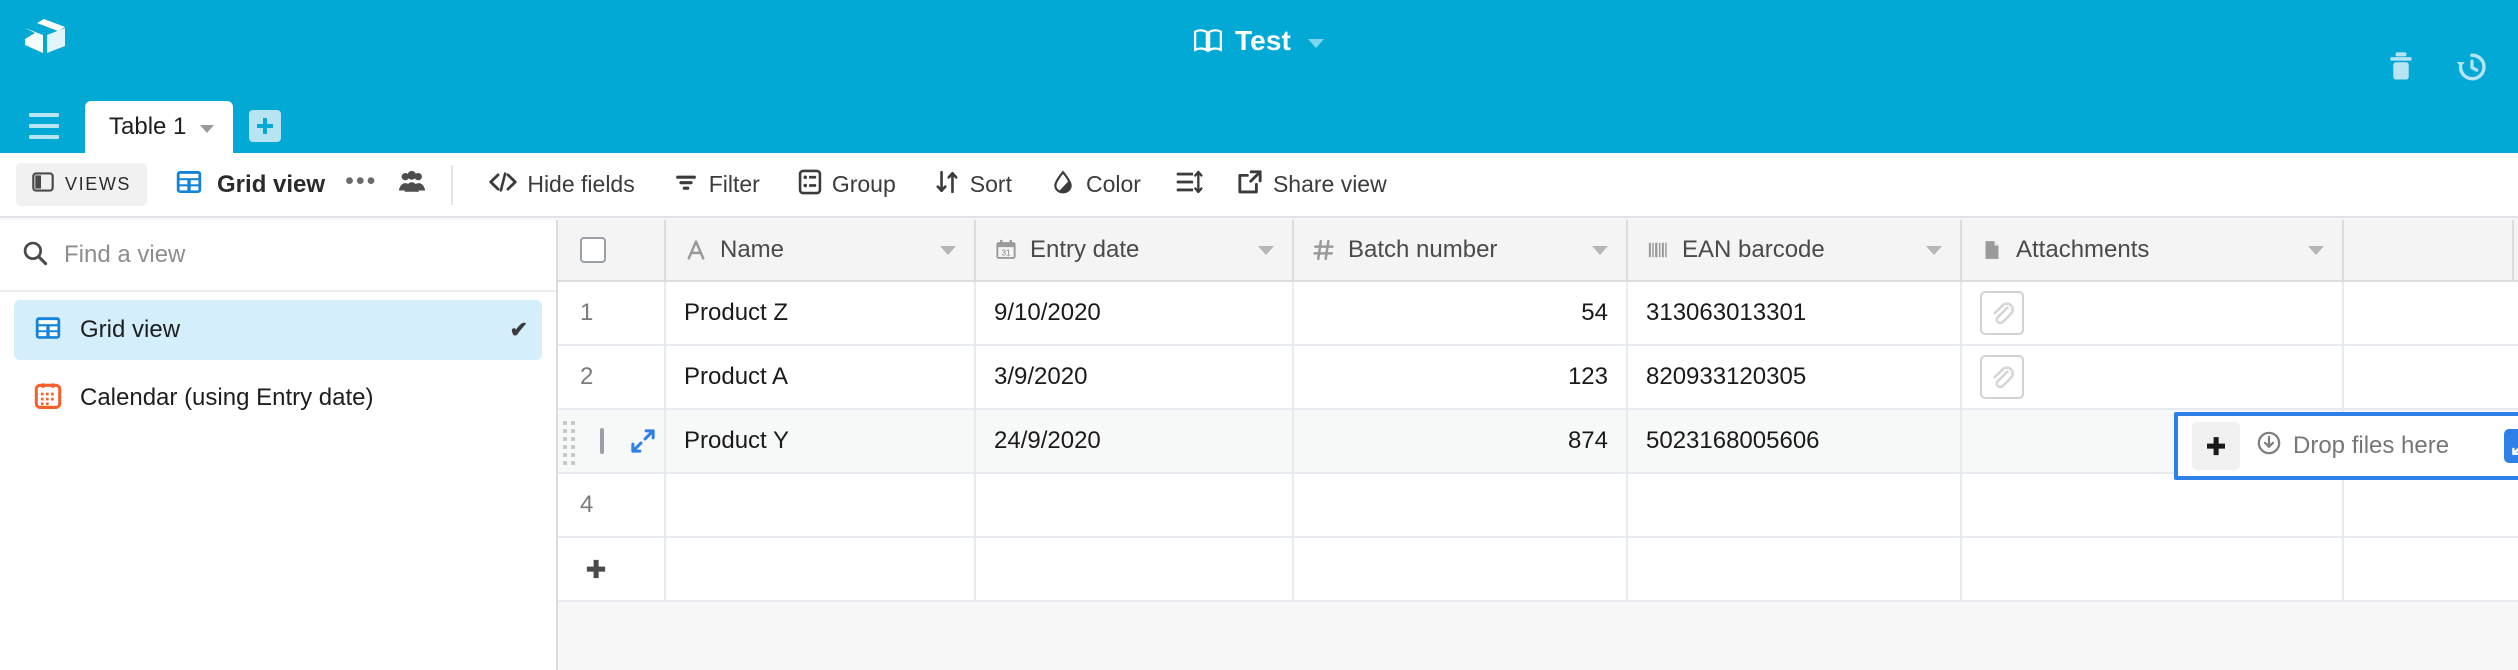 Image resolution: width=2518 pixels, height=670 pixels. Describe the element at coordinates (821, 313) in the screenshot. I see `cell-name: Product Z` at that location.